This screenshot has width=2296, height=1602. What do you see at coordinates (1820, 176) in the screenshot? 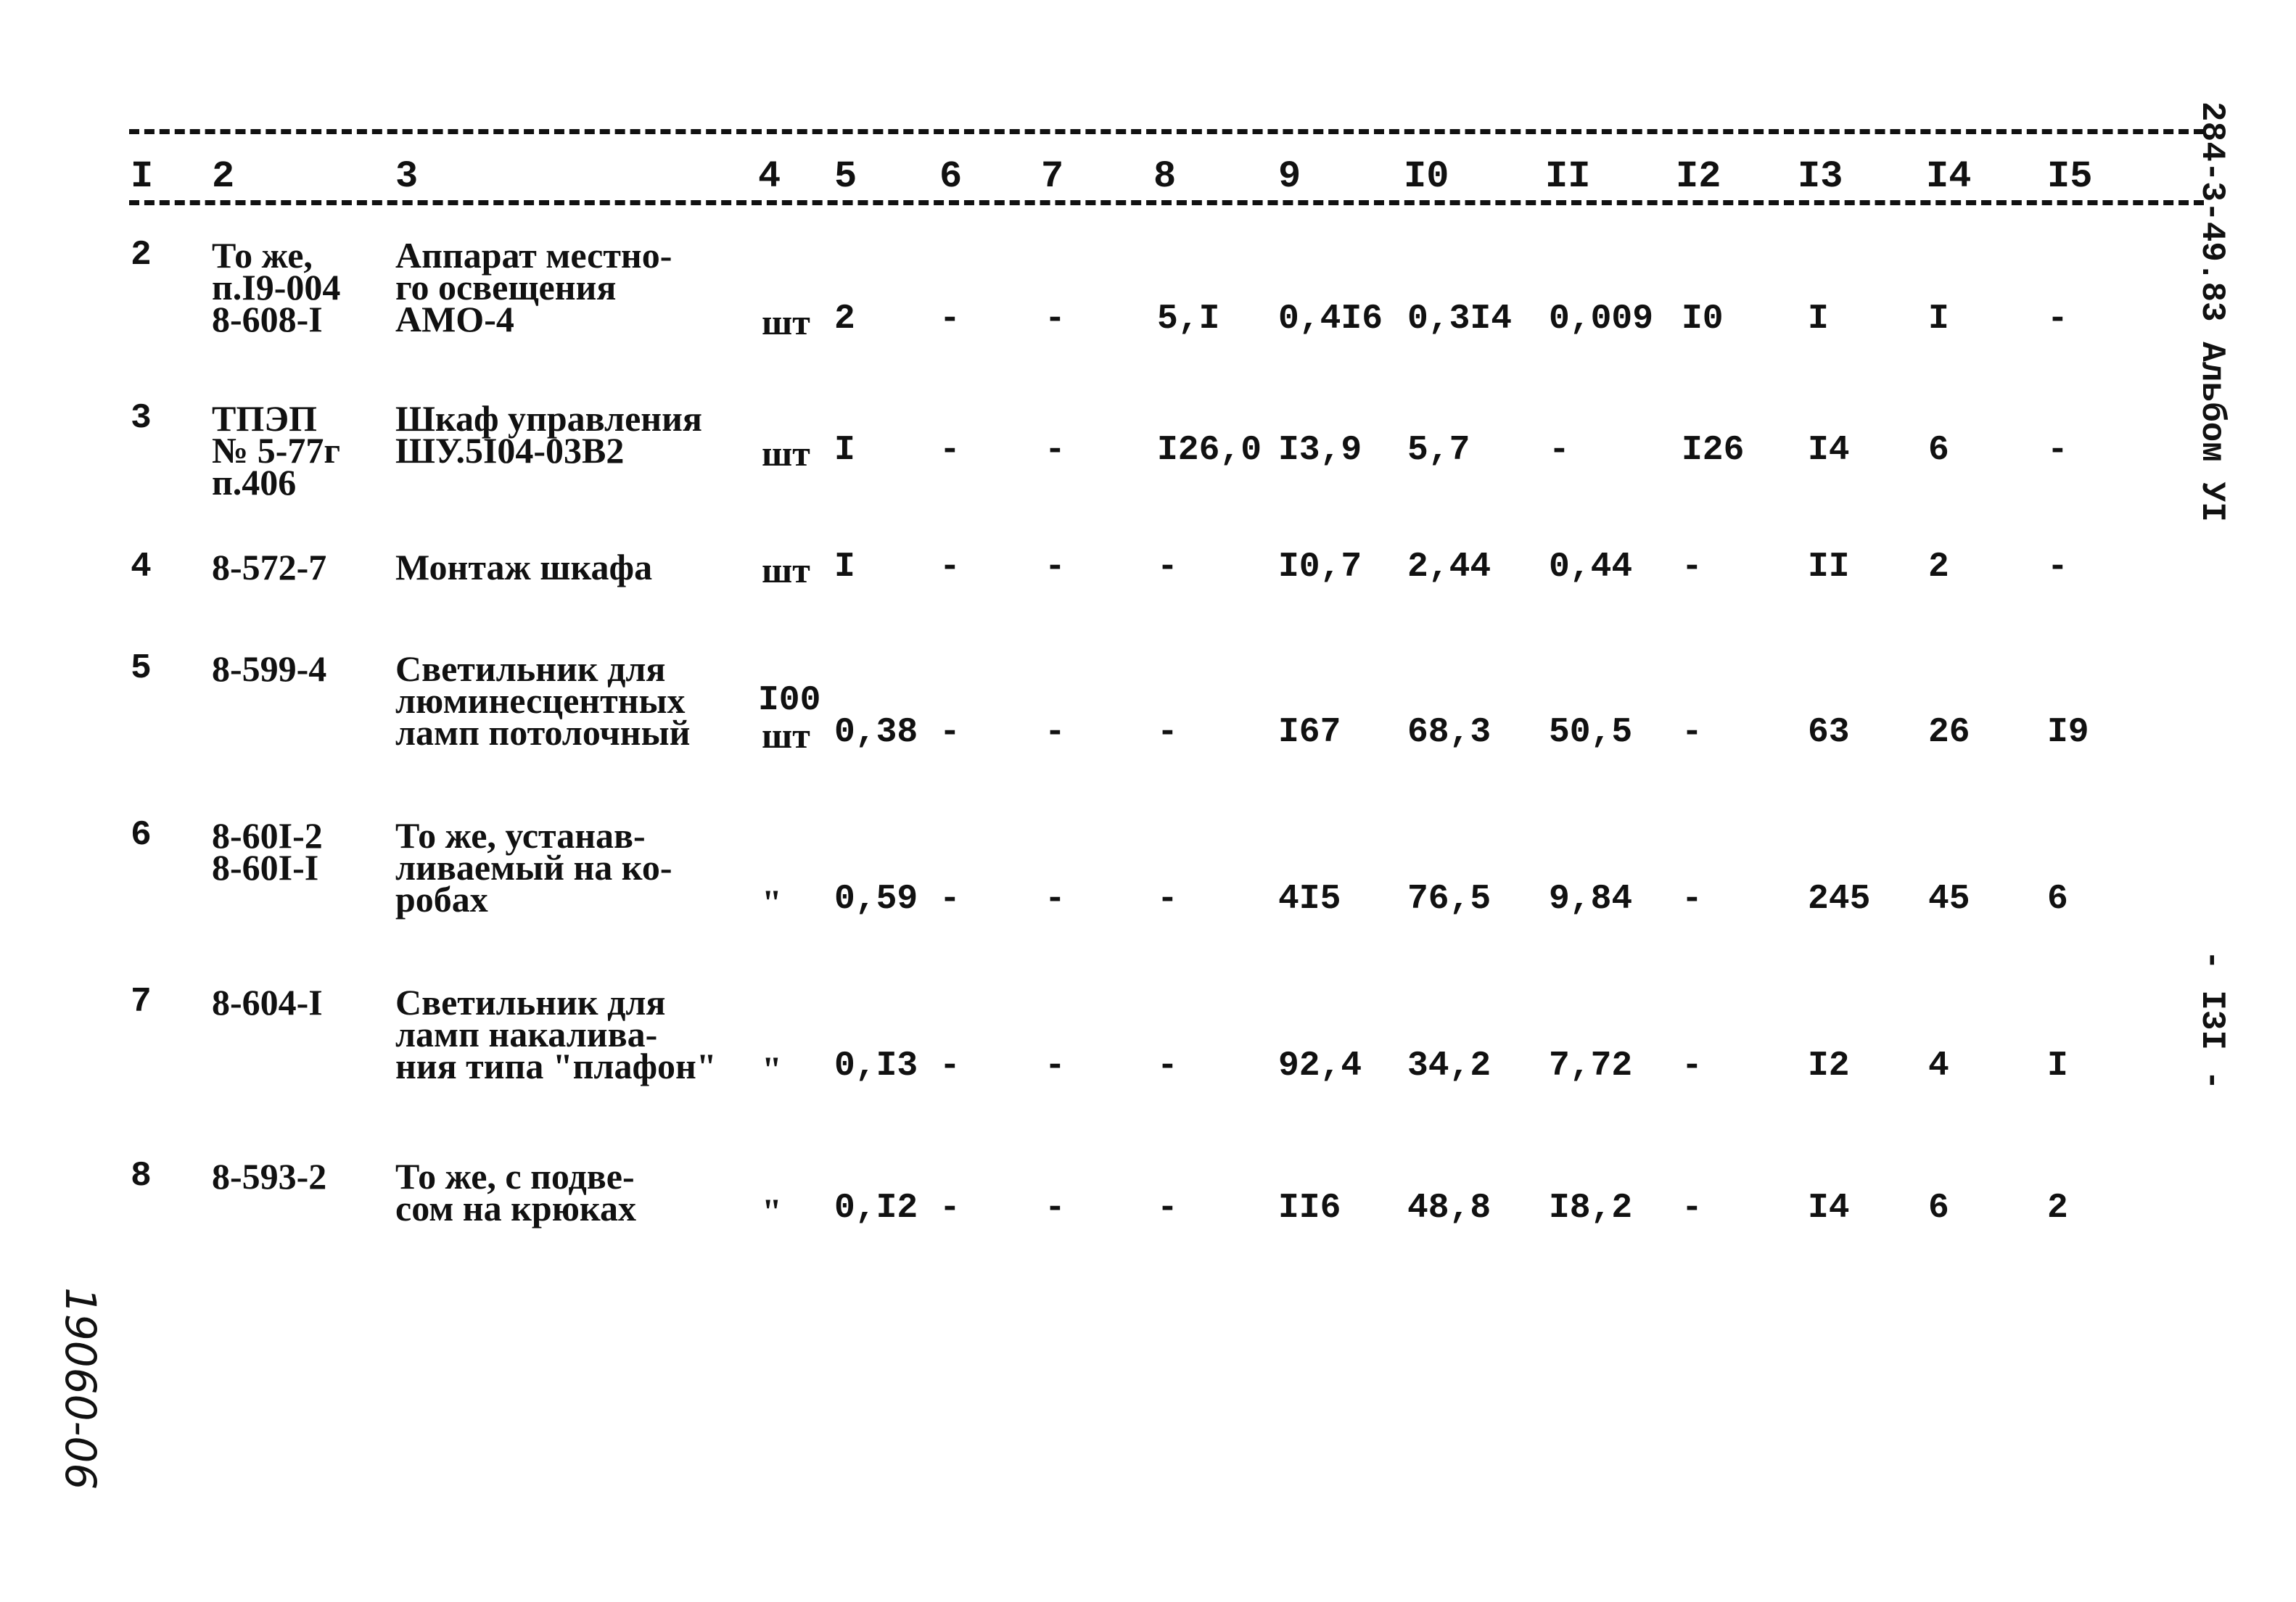
I see `column-number-13: I3` at bounding box center [1820, 176].